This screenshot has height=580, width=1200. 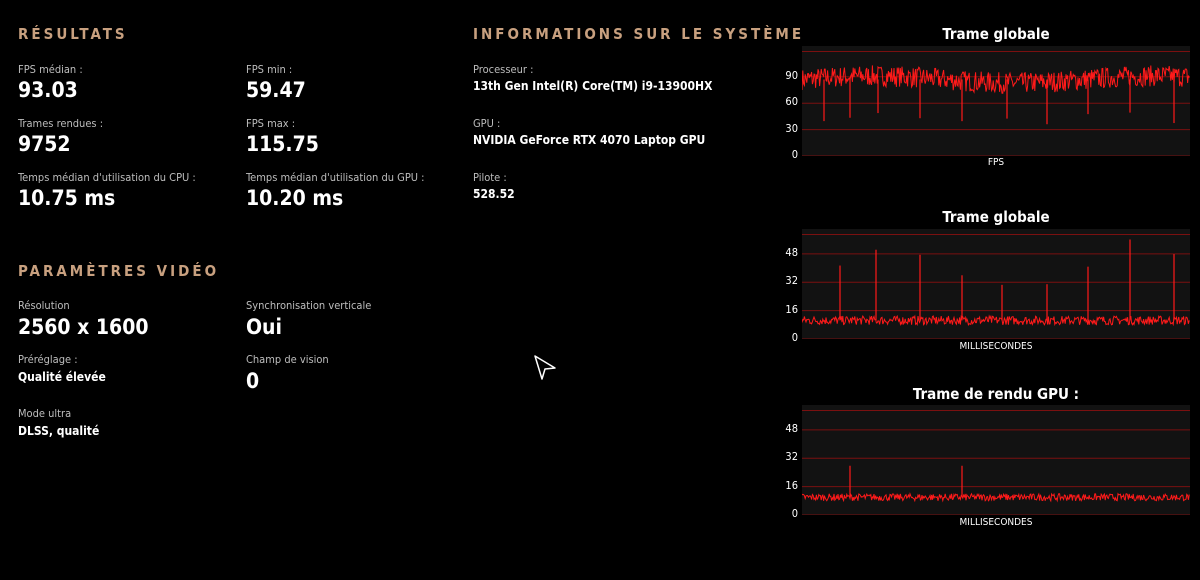 I want to click on ultra-mode-label: Mode ultra, so click(x=45, y=413).